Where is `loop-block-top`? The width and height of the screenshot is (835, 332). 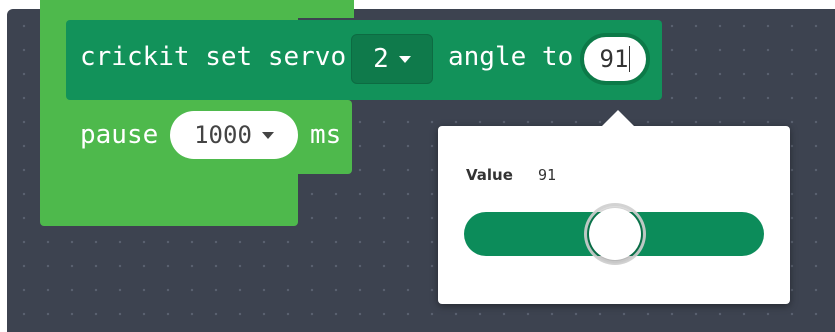
loop-block-top is located at coordinates (210, 9).